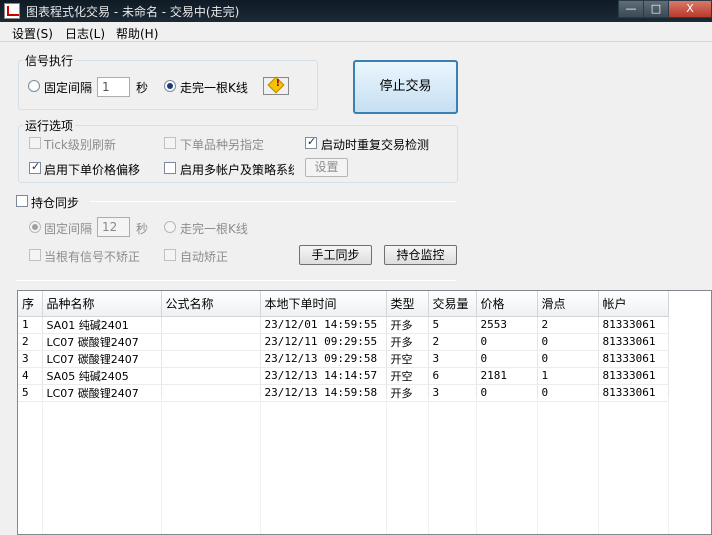  What do you see at coordinates (170, 168) in the screenshot?
I see `multi-account-checkbox` at bounding box center [170, 168].